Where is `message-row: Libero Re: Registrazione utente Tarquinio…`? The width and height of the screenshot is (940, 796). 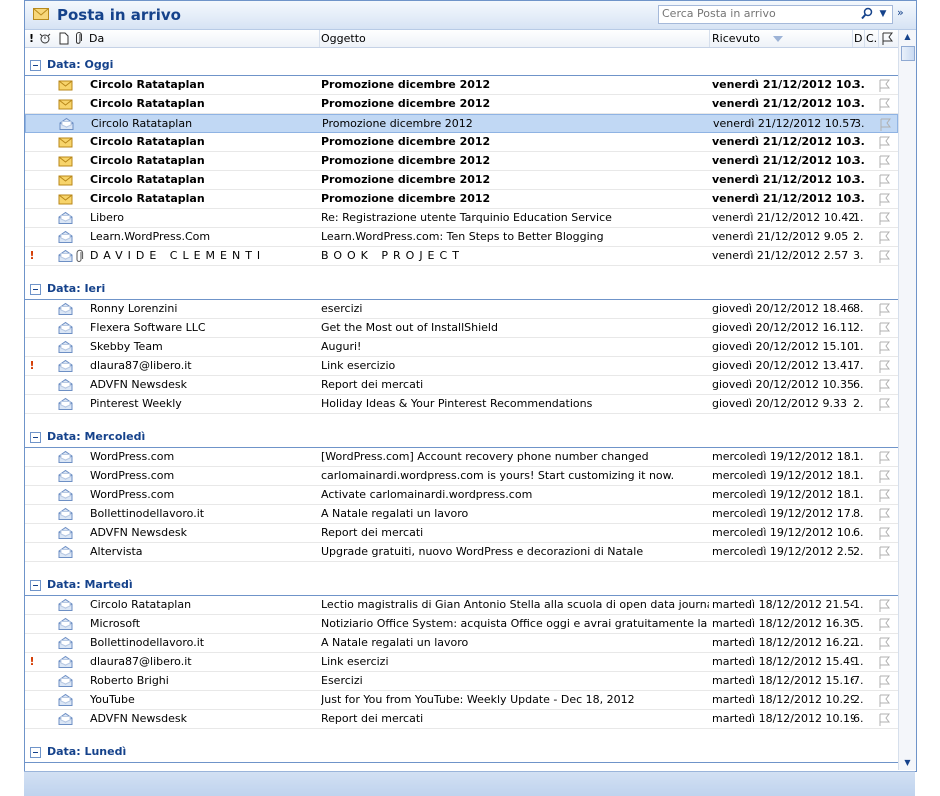 message-row: Libero Re: Registrazione utente Tarquinio… is located at coordinates (461, 218).